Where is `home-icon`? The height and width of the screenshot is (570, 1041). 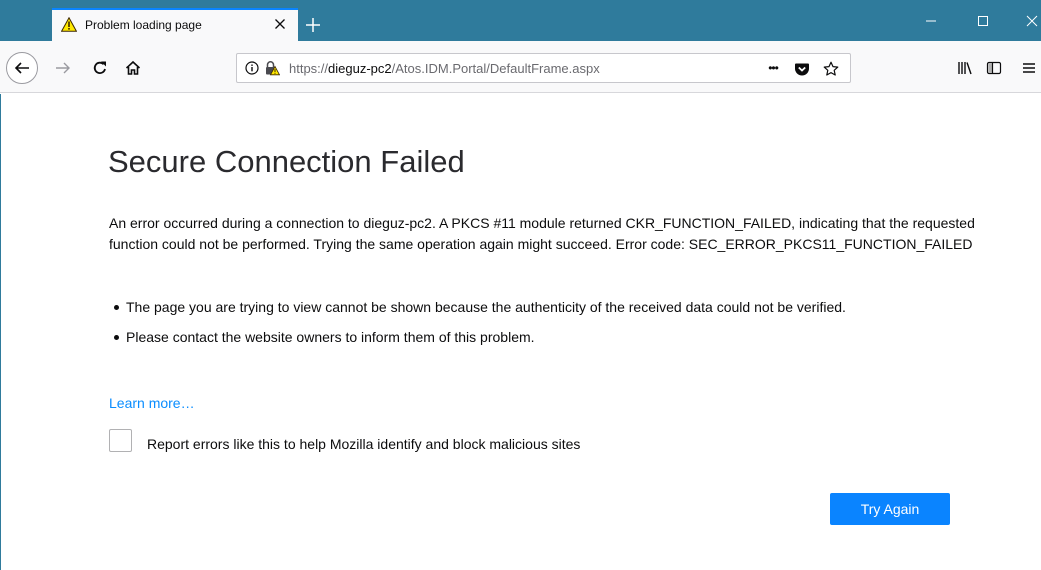 home-icon is located at coordinates (133, 67).